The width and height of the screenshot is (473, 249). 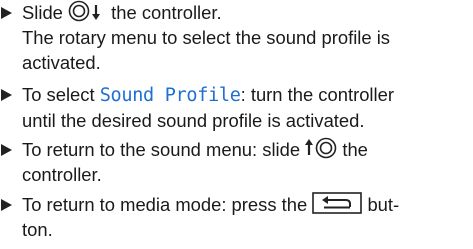 What do you see at coordinates (383, 204) in the screenshot?
I see `step-4-text-b: but-` at bounding box center [383, 204].